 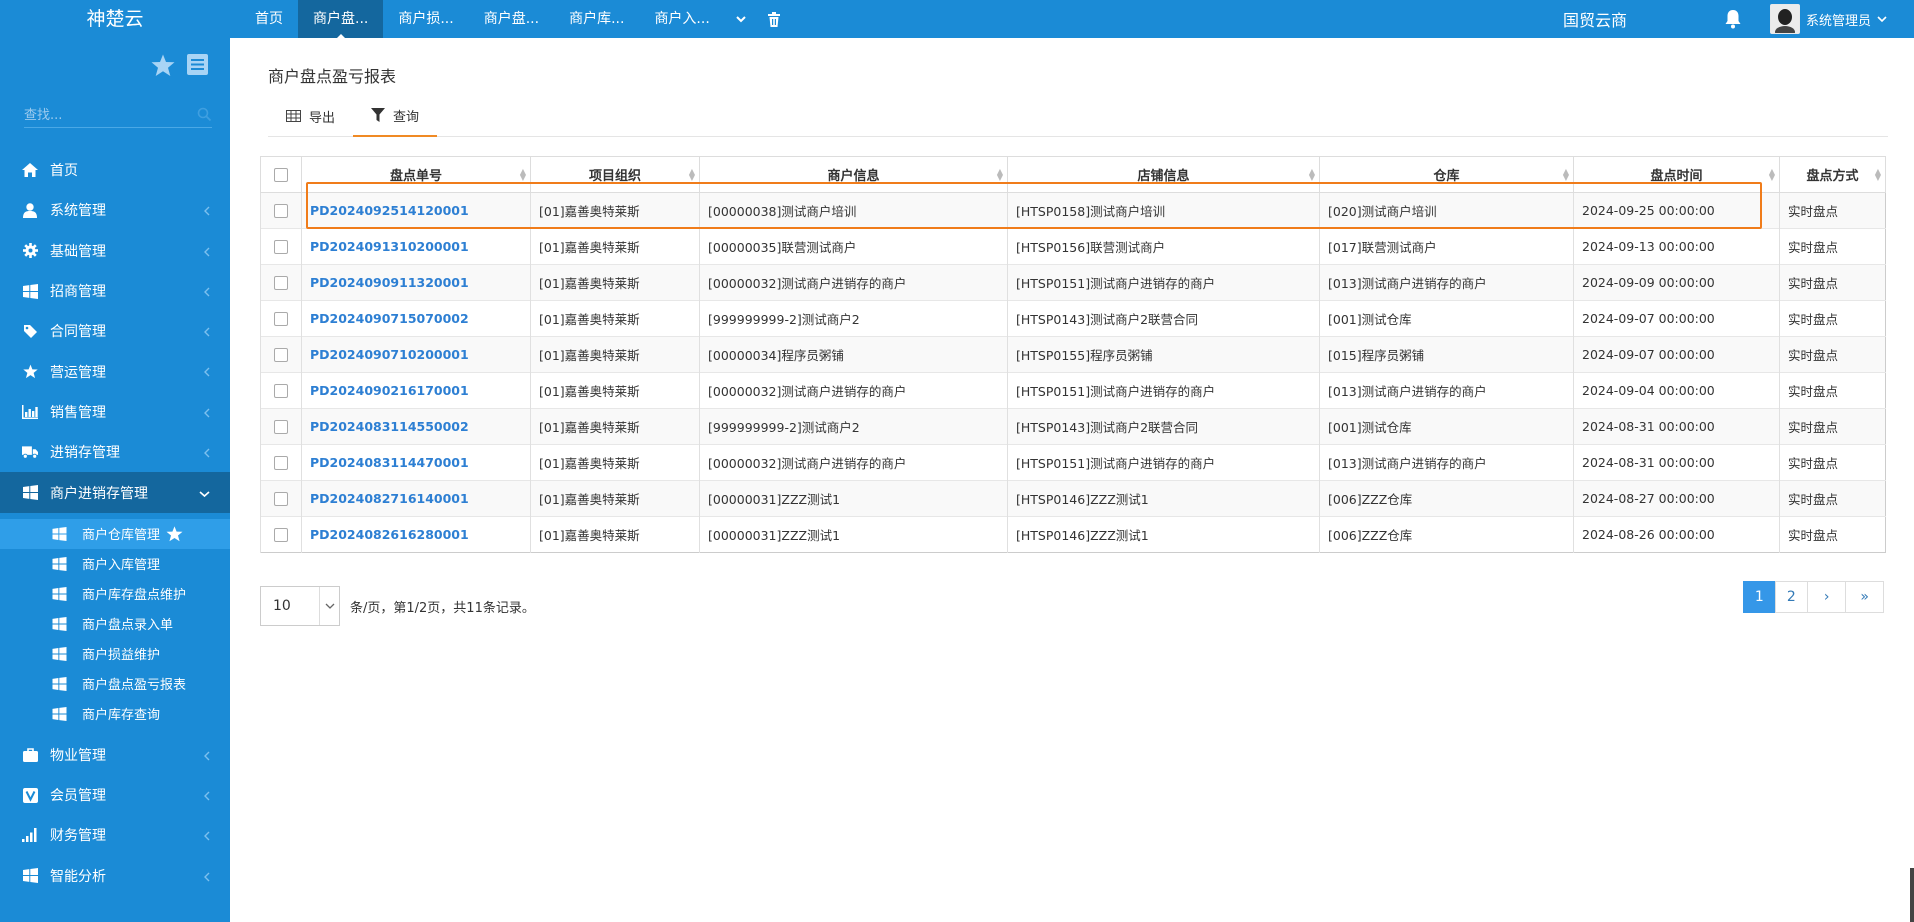 What do you see at coordinates (807, 283) in the screenshot?
I see `cell-text: [00000032]测试商户进销存的商户` at bounding box center [807, 283].